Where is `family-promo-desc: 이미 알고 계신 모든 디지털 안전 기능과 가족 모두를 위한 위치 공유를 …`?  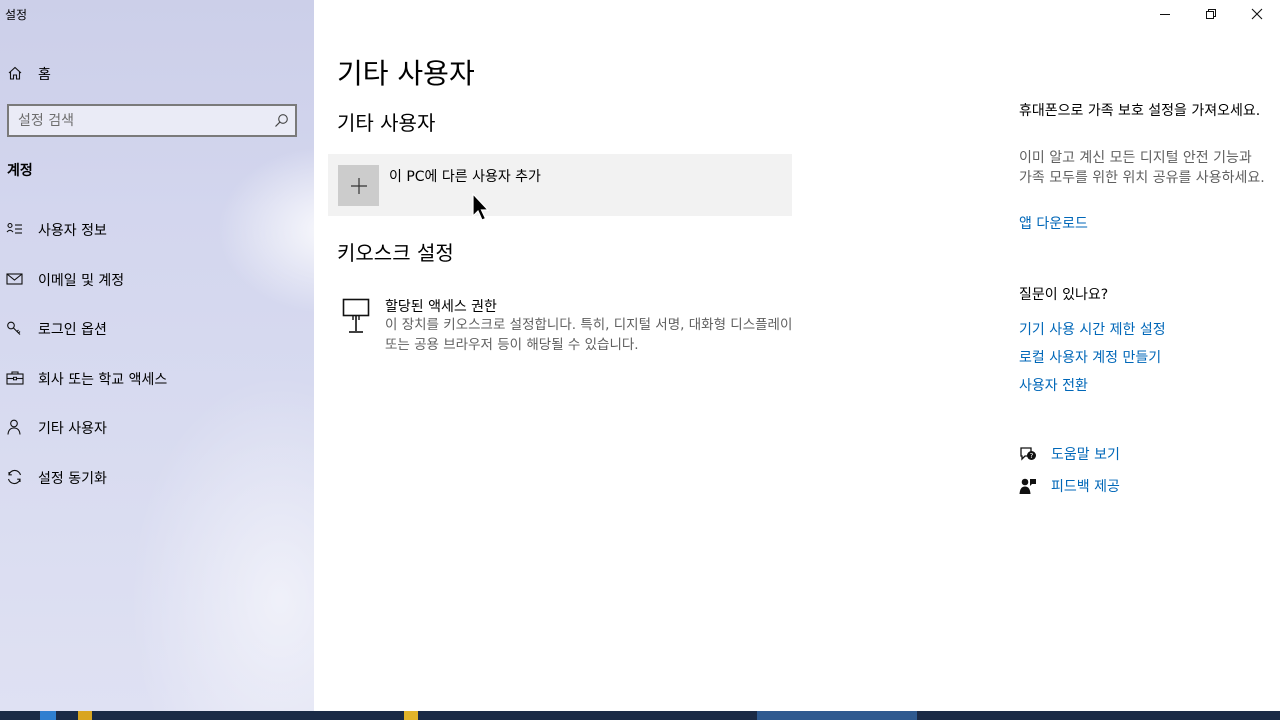 family-promo-desc: 이미 알고 계신 모든 디지털 안전 기능과 가족 모두를 위한 위치 공유를 … is located at coordinates (1142, 168).